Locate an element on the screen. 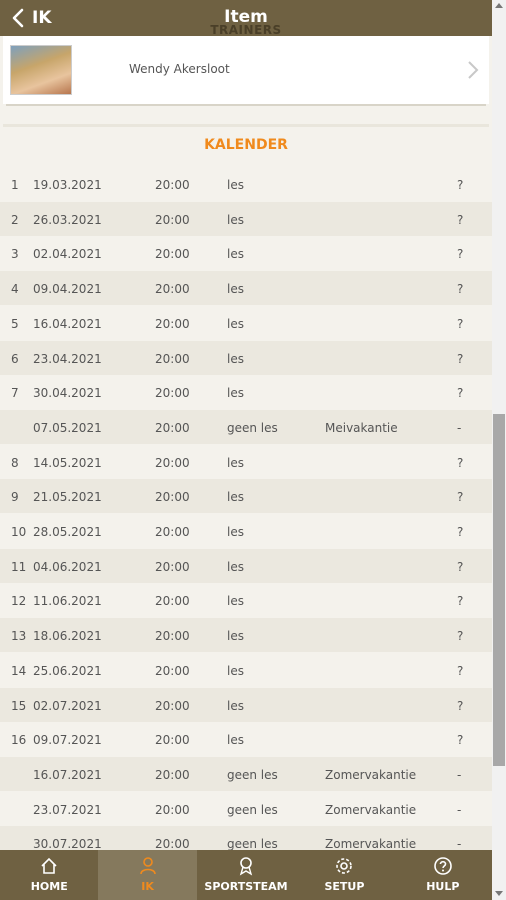 The height and width of the screenshot is (900, 506). calendar-row: 23.07.2021 20:00 geen les Zomervakantie - is located at coordinates (246, 809).